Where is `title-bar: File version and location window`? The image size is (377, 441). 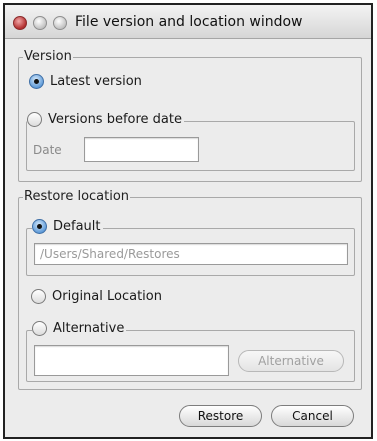
title-bar: File version and location window is located at coordinates (188, 22).